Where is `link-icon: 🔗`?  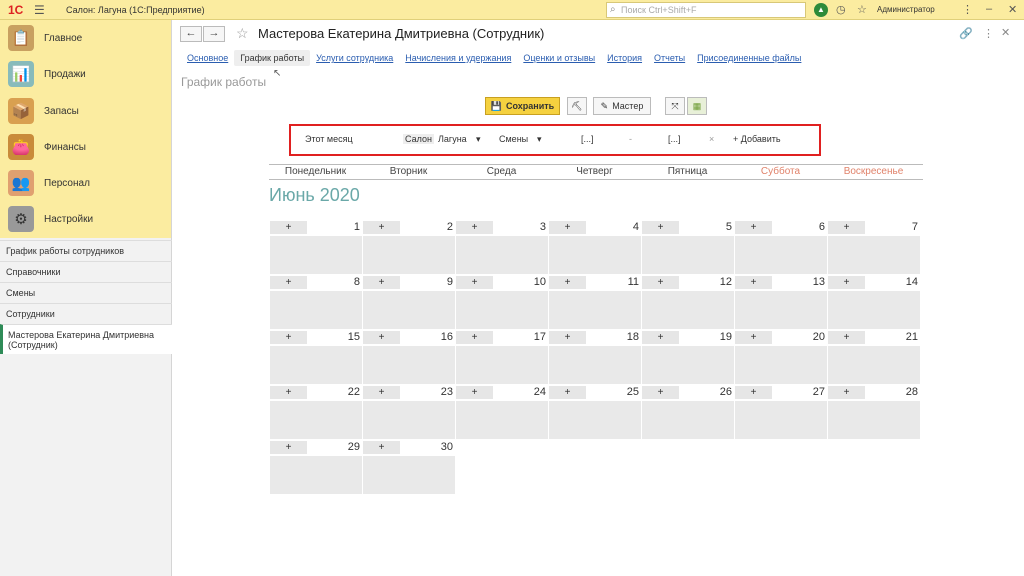
link-icon: 🔗 is located at coordinates (966, 33).